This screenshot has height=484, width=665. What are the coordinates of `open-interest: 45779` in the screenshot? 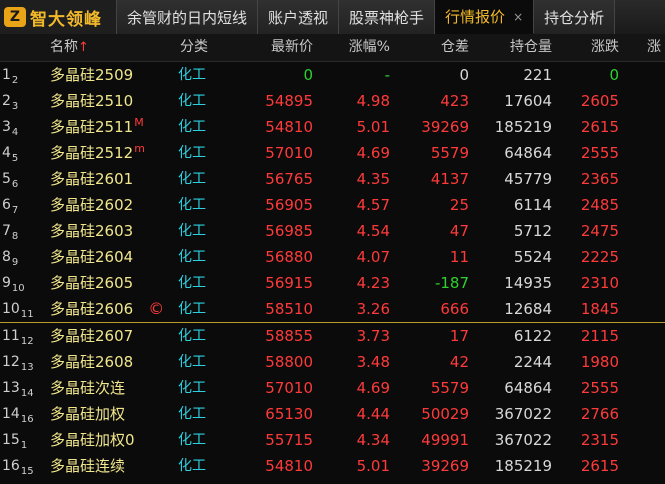 It's located at (528, 179).